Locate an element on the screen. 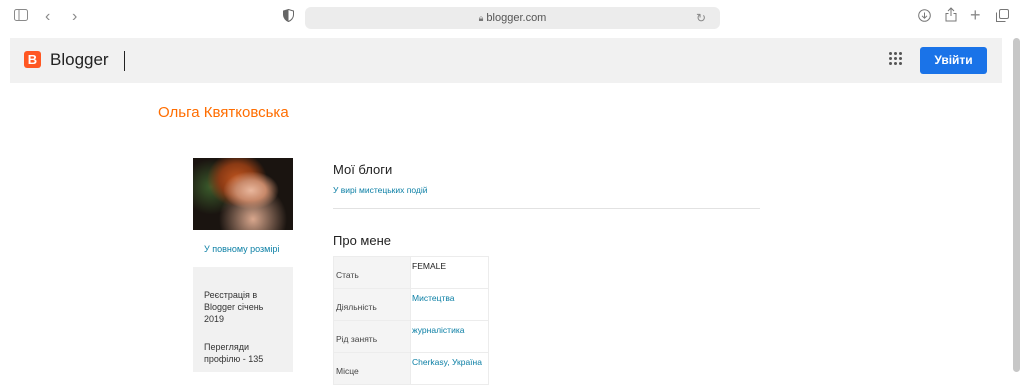  new-tab-icon: + is located at coordinates (975, 15).